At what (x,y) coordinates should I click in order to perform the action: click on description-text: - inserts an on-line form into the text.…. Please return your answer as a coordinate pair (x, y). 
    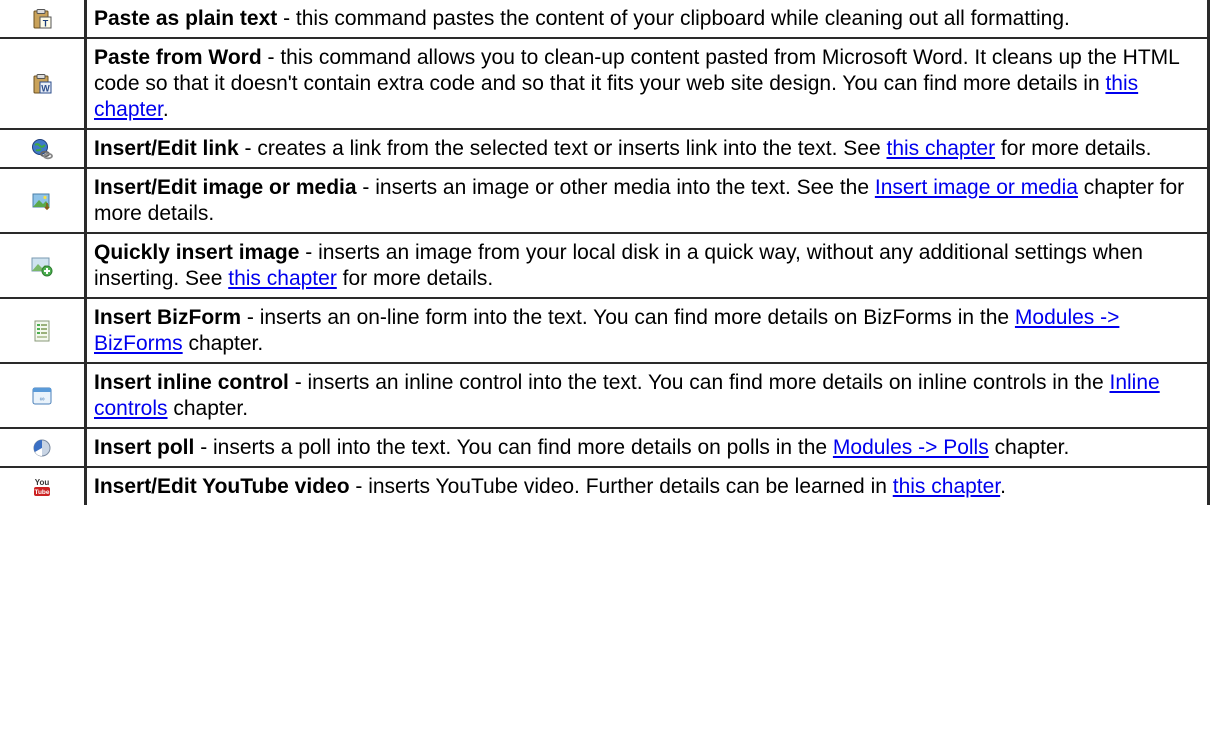
    Looking at the image, I should click on (628, 317).